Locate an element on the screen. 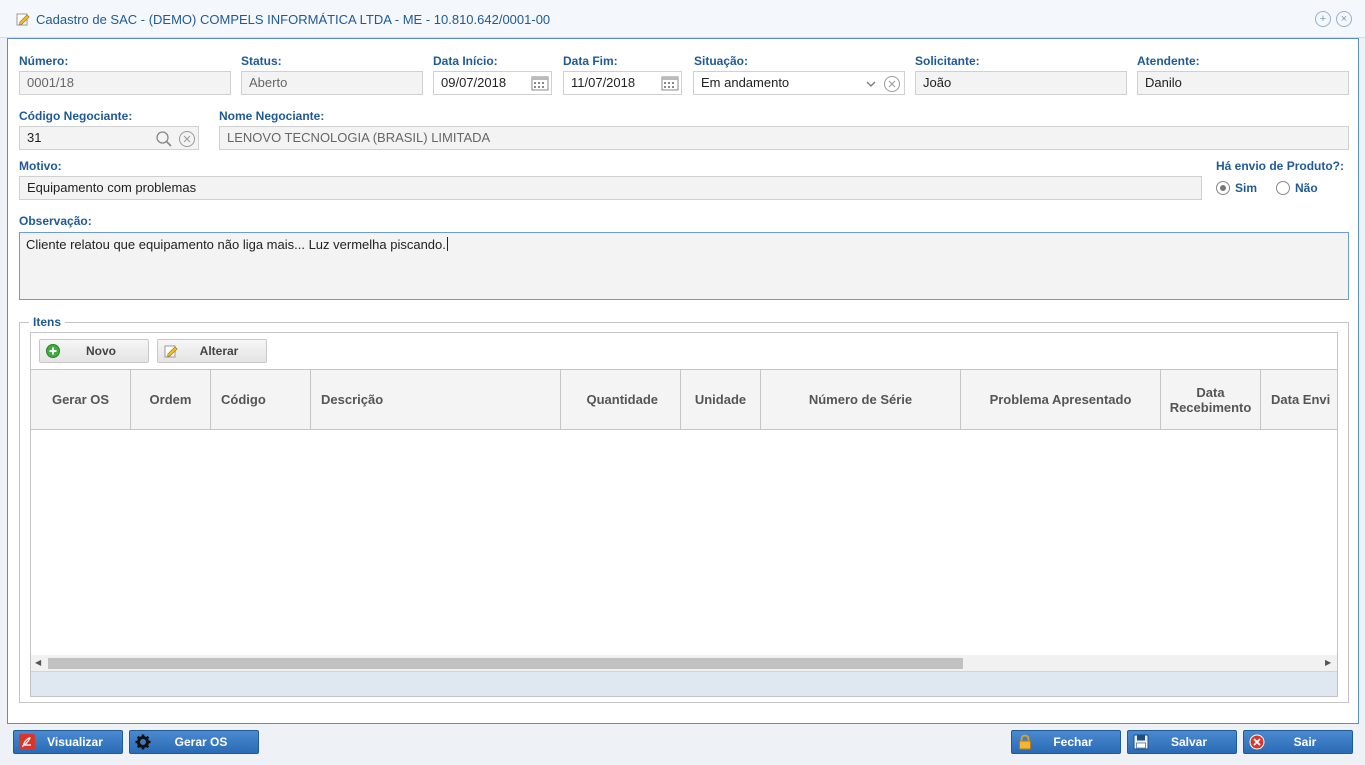 The image size is (1365, 765). column-header-data-envio: Data Envi is located at coordinates (1299, 399).